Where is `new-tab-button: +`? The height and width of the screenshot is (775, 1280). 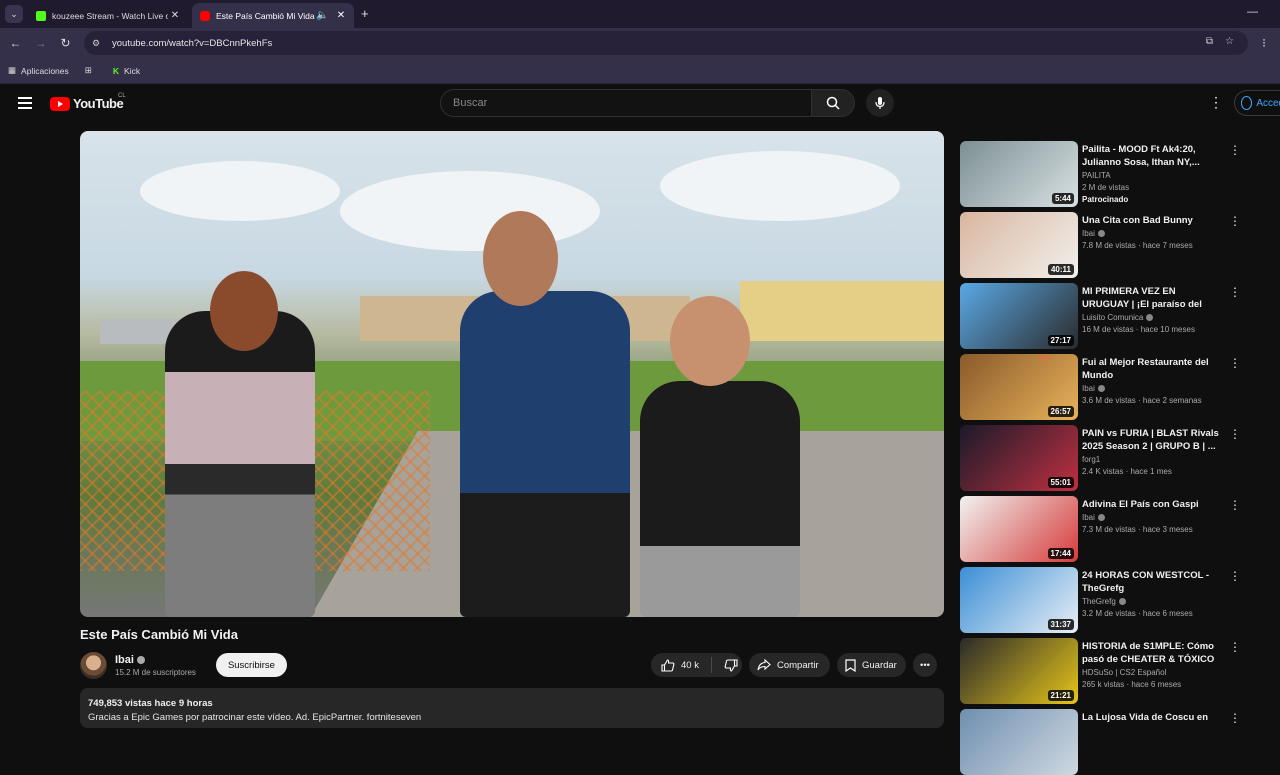
new-tab-button: + is located at coordinates (365, 13).